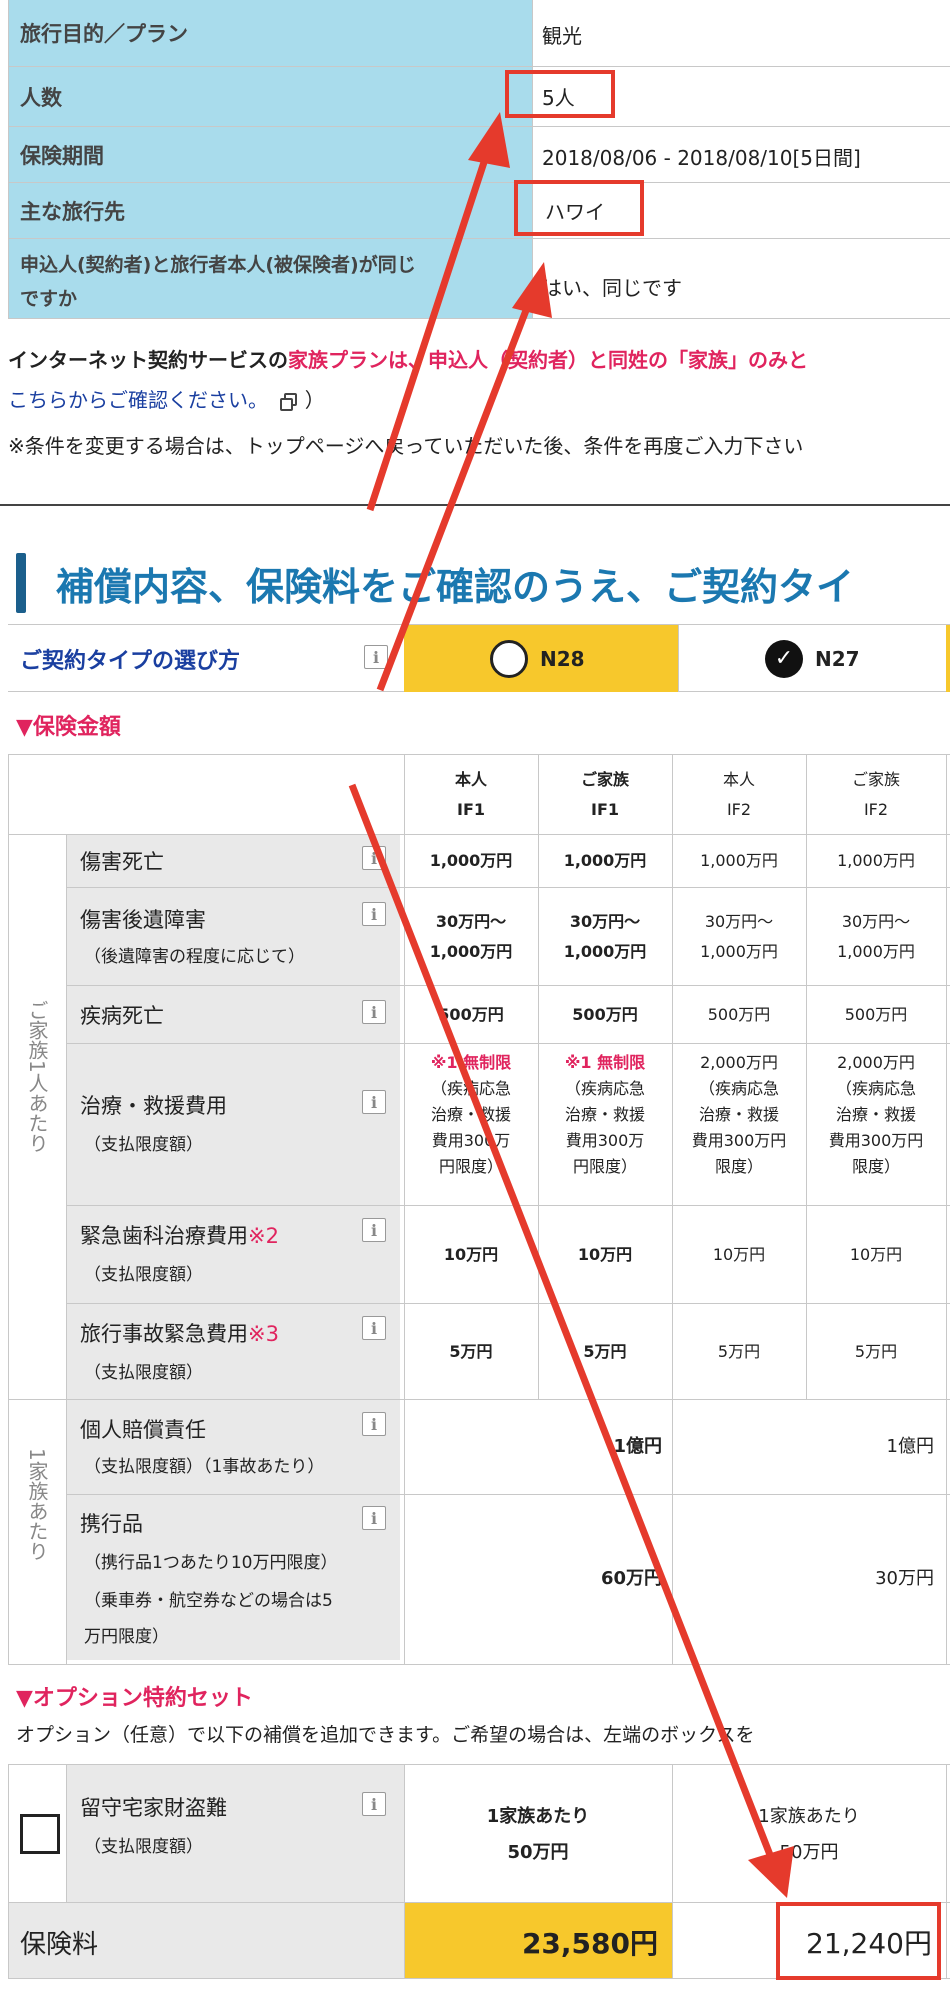 The height and width of the screenshot is (1990, 950). I want to click on arrow-to-destination, so click(464, 477).